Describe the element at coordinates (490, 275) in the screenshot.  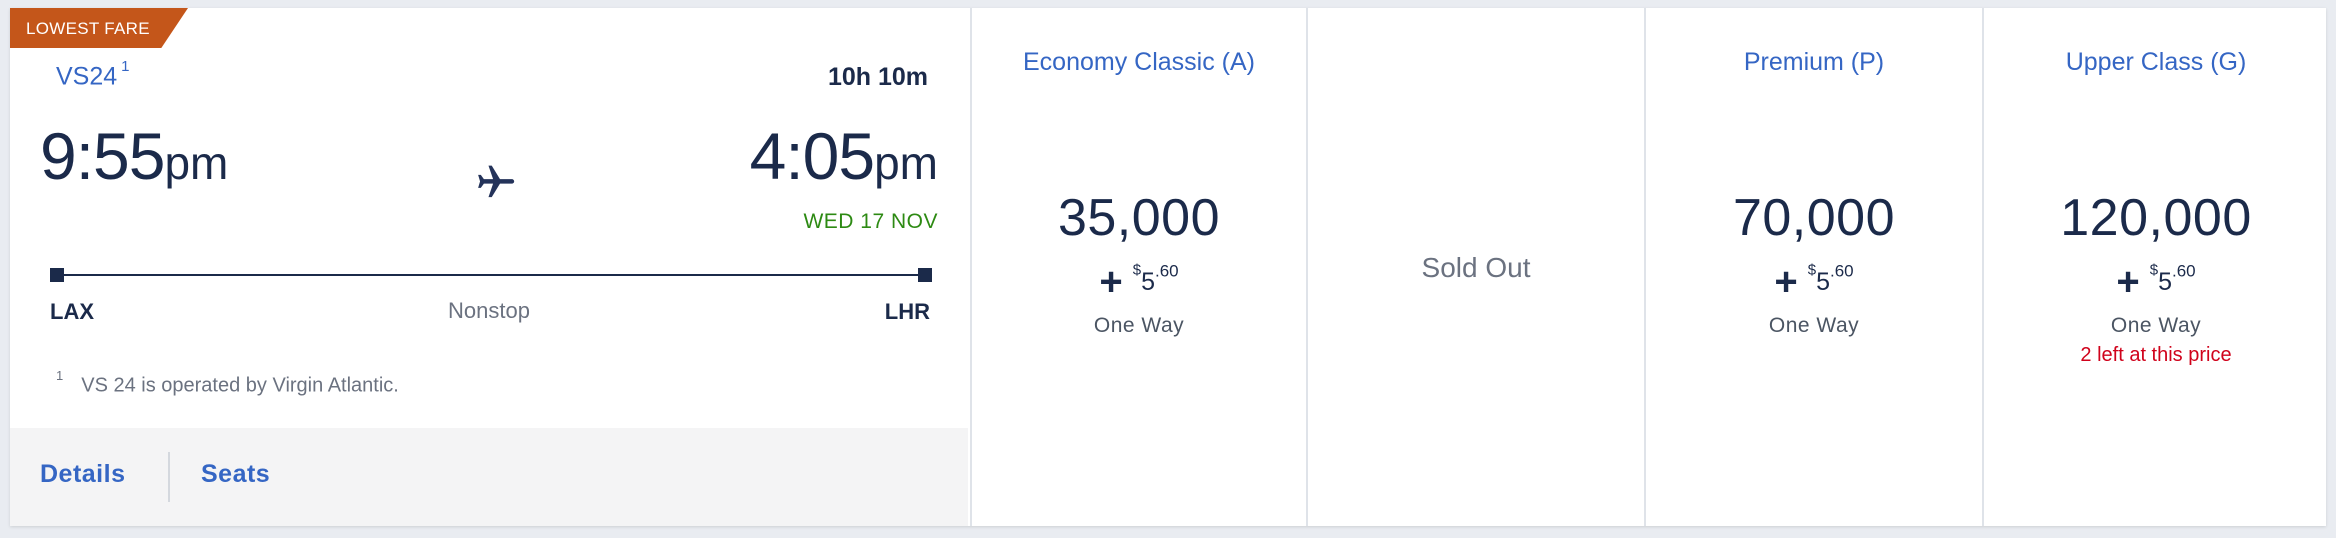
I see `route-line` at that location.